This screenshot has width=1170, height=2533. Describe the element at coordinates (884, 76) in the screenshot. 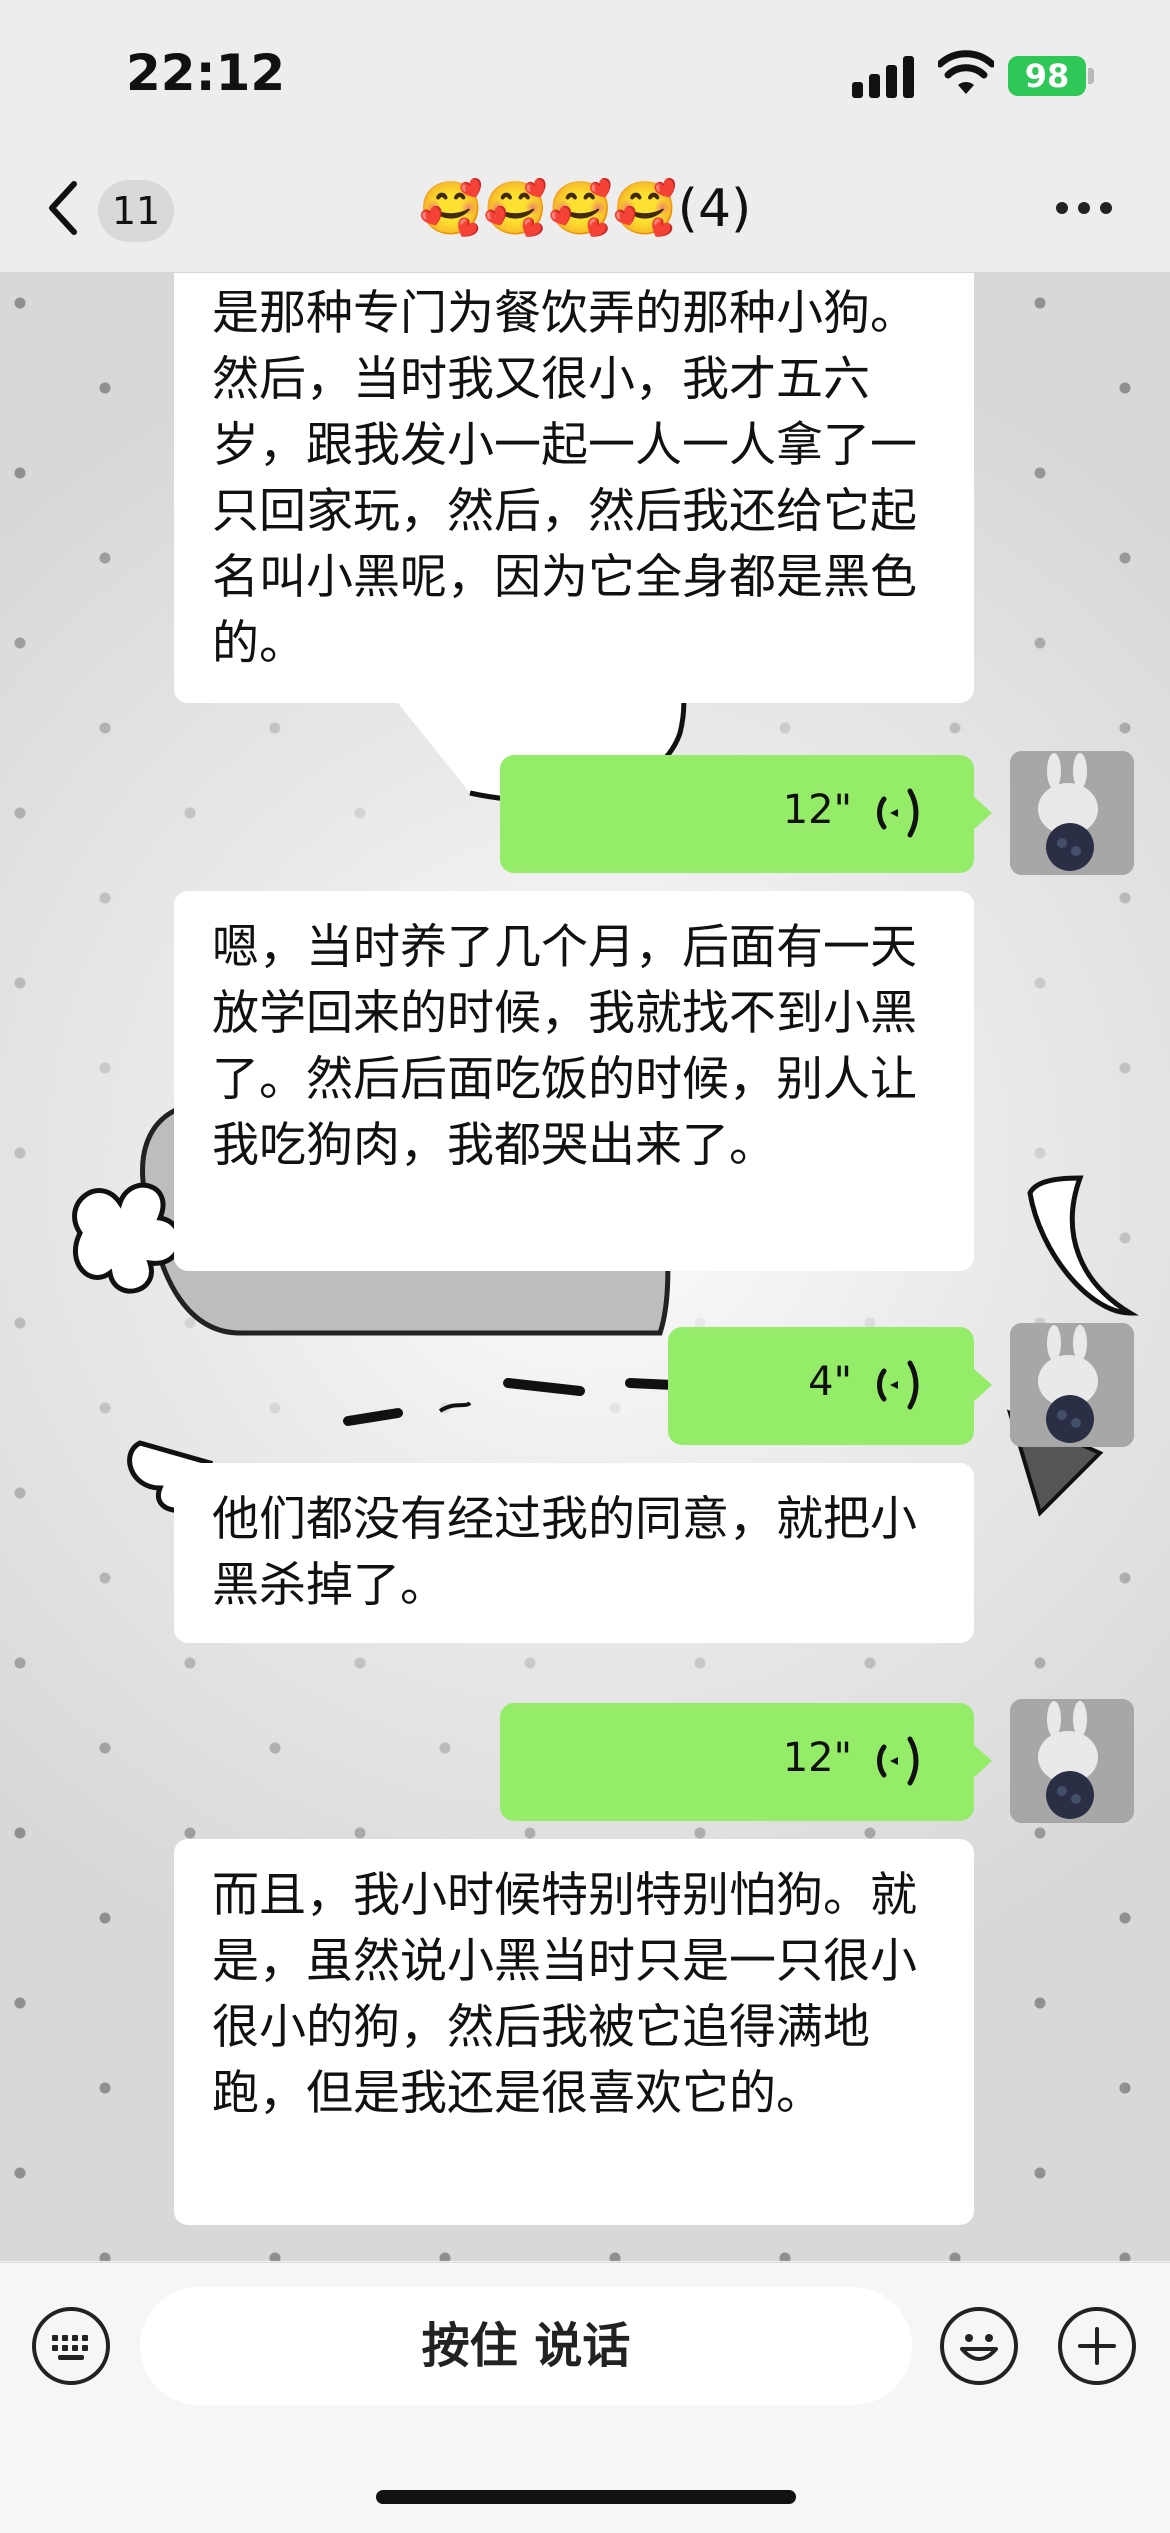

I see `cellular-signal-icon` at that location.